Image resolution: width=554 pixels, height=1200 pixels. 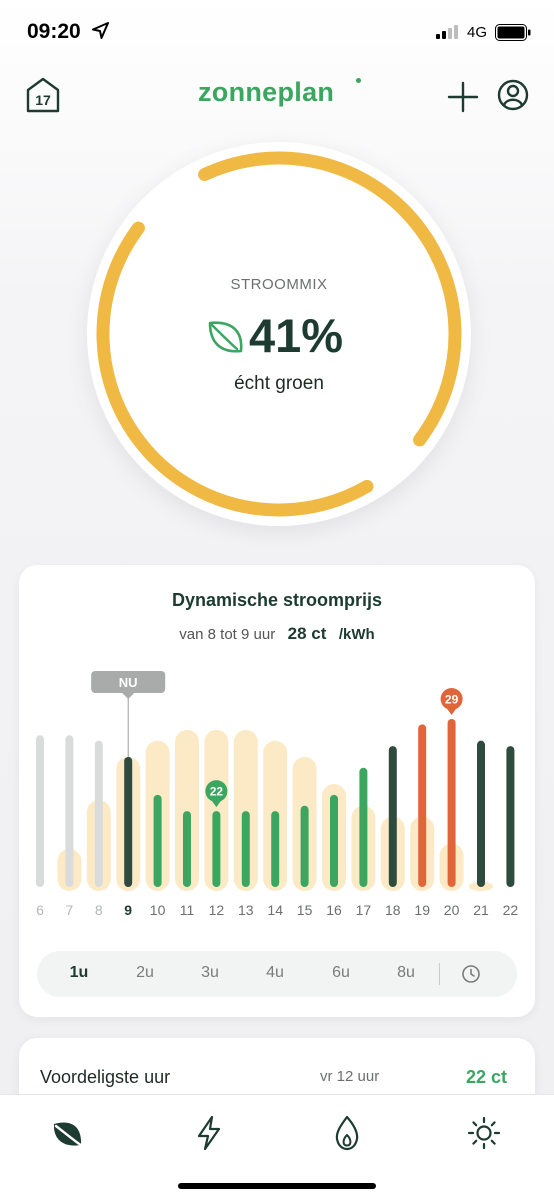 I want to click on x-tick-13: 13, so click(x=246, y=910).